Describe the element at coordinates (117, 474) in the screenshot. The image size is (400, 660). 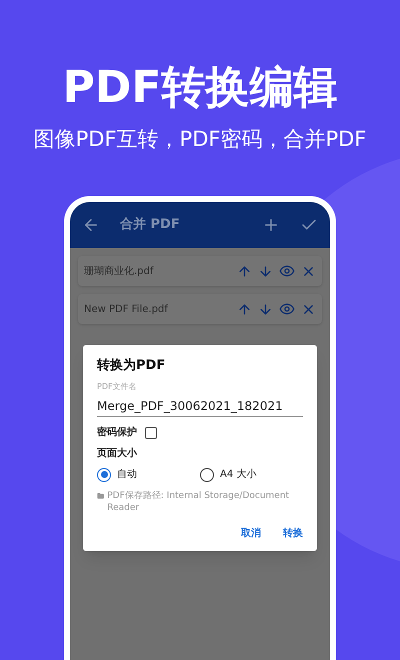
I see `page-size-radio: 自动` at that location.